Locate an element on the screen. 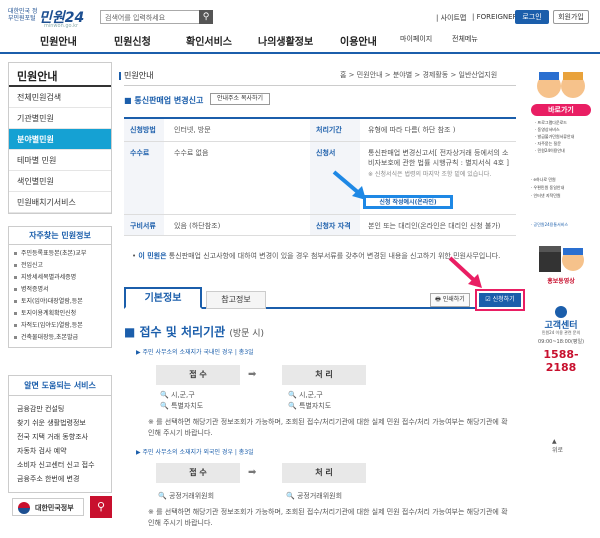  civil-title: ■ 통신판매업 변경신고 is located at coordinates (164, 100).